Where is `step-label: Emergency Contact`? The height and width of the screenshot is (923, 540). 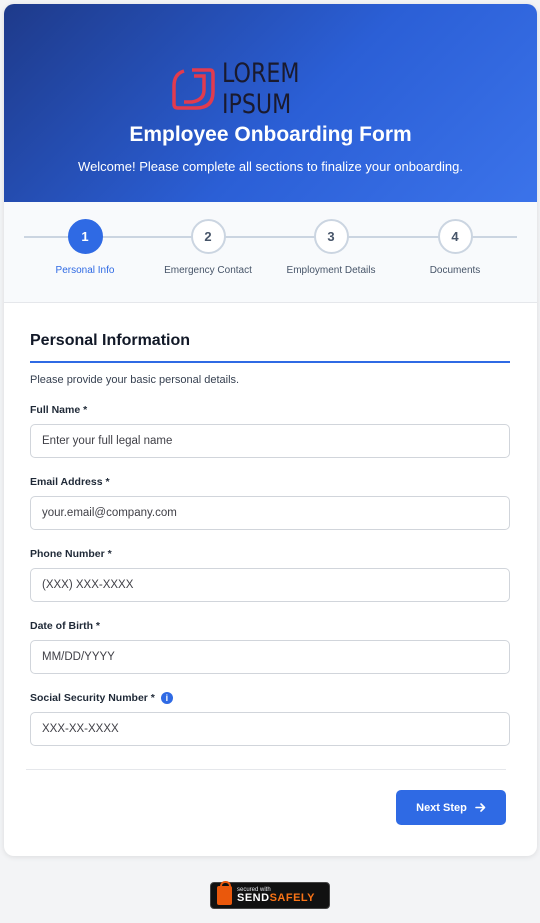
step-label: Emergency Contact is located at coordinates (208, 270).